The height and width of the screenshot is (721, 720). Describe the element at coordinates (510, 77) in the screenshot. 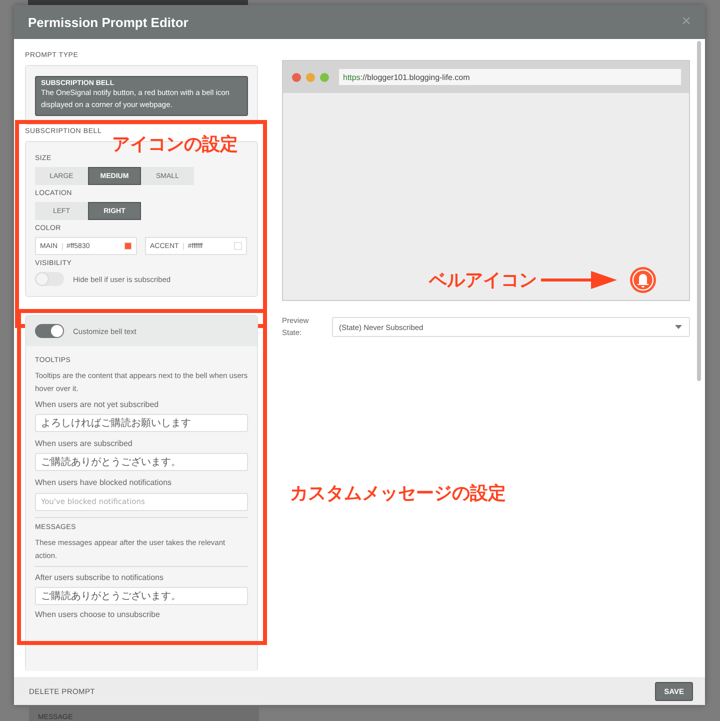

I see `address-bar: https://blogger101.blogging-life.com` at that location.